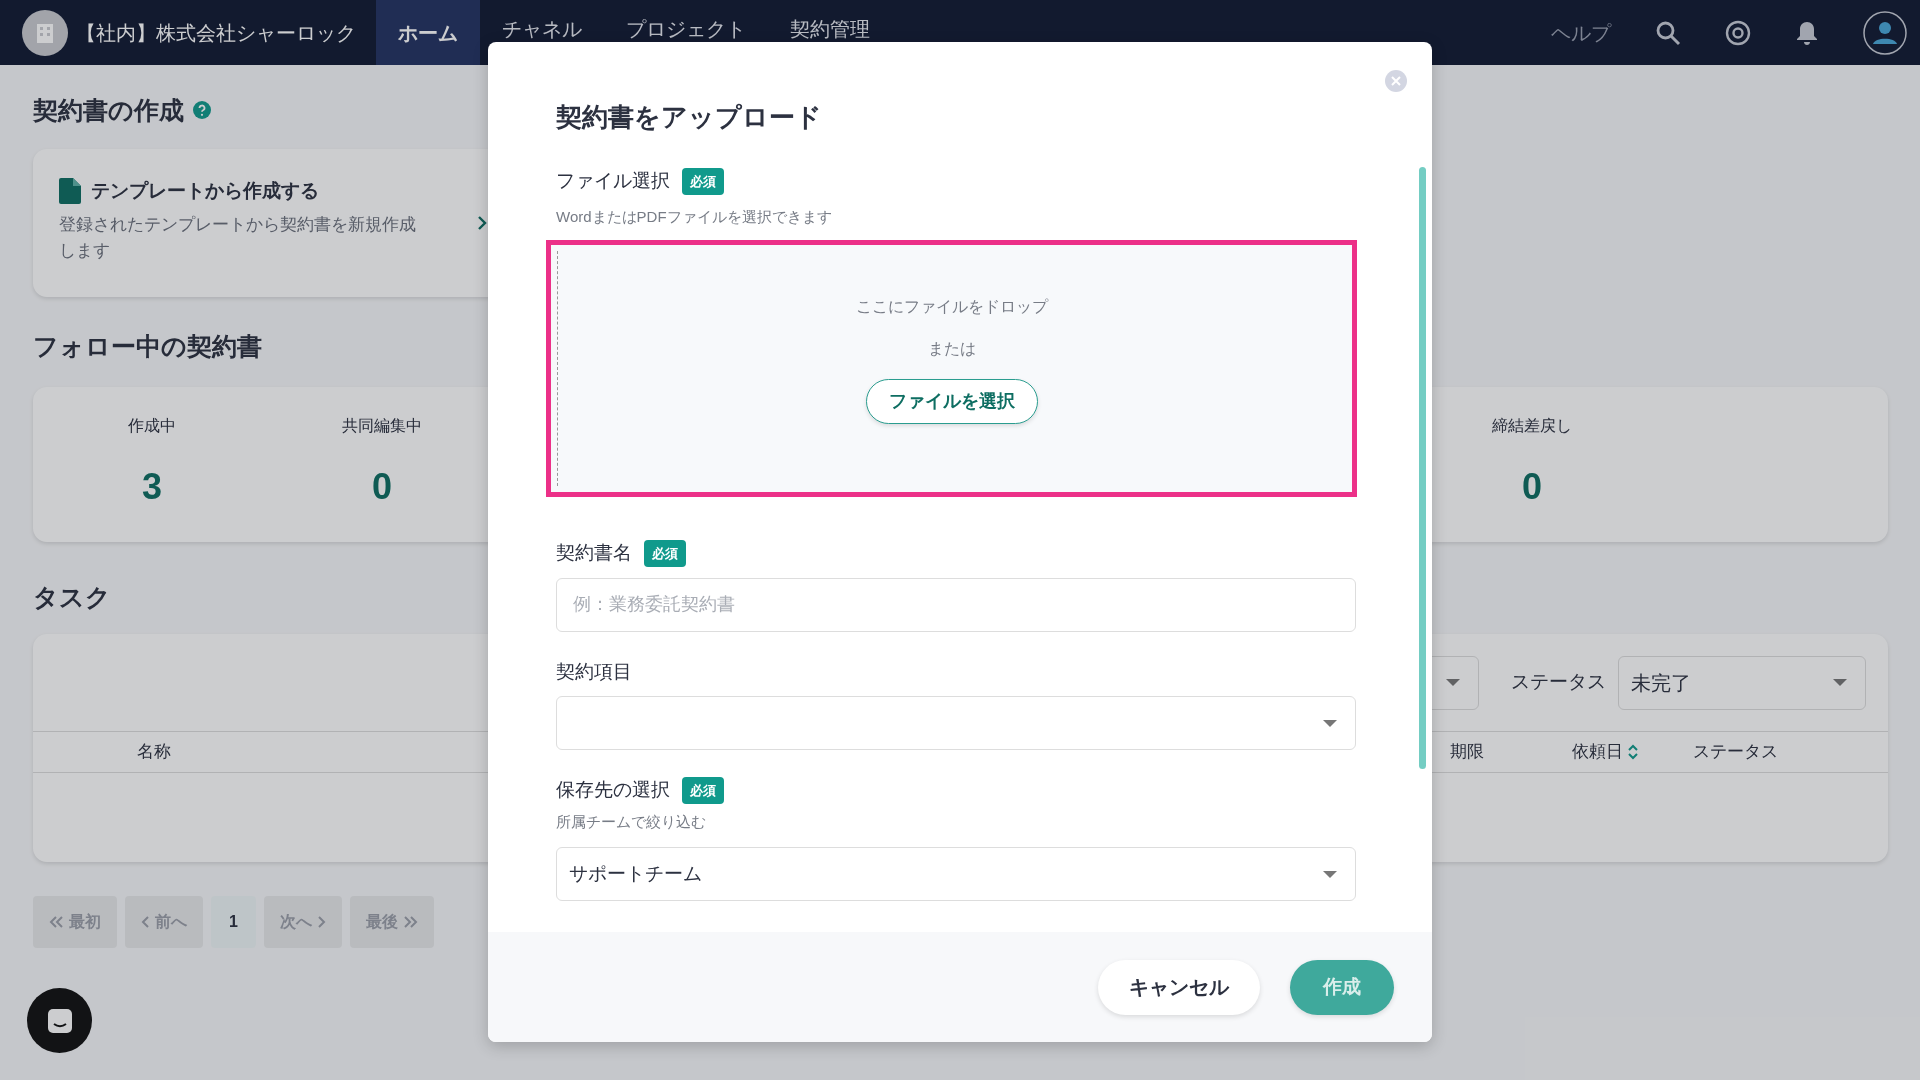 The image size is (1920, 1080). Describe the element at coordinates (1558, 682) in the screenshot. I see `filter-label: ステータス` at that location.